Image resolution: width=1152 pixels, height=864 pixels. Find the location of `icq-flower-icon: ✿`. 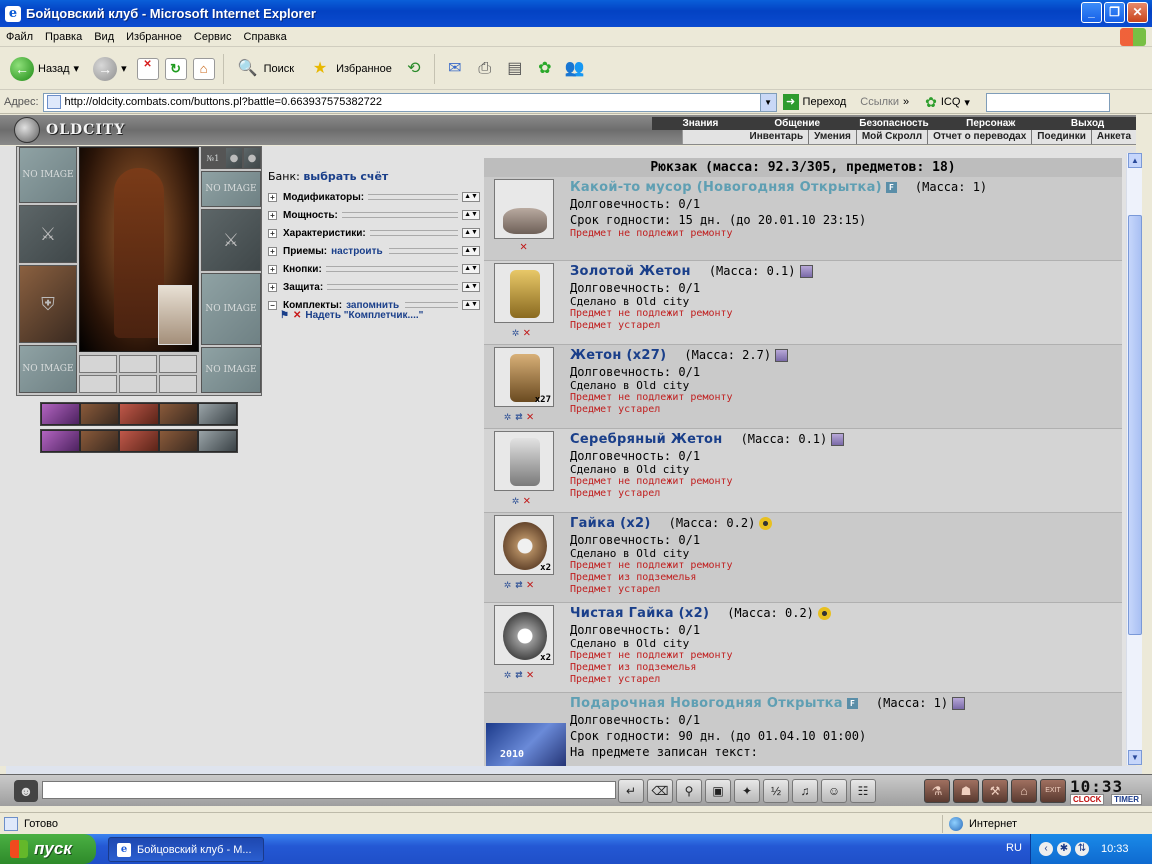

icq-flower-icon: ✿ is located at coordinates (545, 69).